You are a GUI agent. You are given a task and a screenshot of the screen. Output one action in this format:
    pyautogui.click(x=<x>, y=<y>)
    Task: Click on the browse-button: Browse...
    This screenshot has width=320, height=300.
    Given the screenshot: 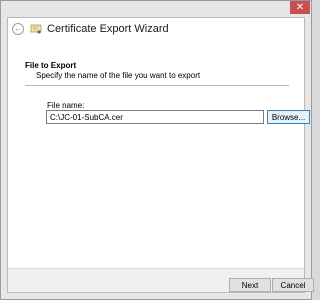 What is the action you would take?
    pyautogui.click(x=288, y=117)
    